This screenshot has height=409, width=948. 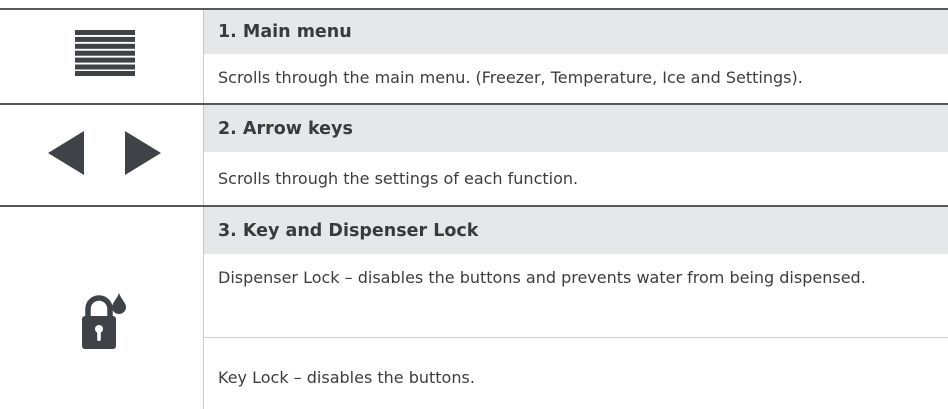 What do you see at coordinates (104, 321) in the screenshot?
I see `lock-droplet-icon` at bounding box center [104, 321].